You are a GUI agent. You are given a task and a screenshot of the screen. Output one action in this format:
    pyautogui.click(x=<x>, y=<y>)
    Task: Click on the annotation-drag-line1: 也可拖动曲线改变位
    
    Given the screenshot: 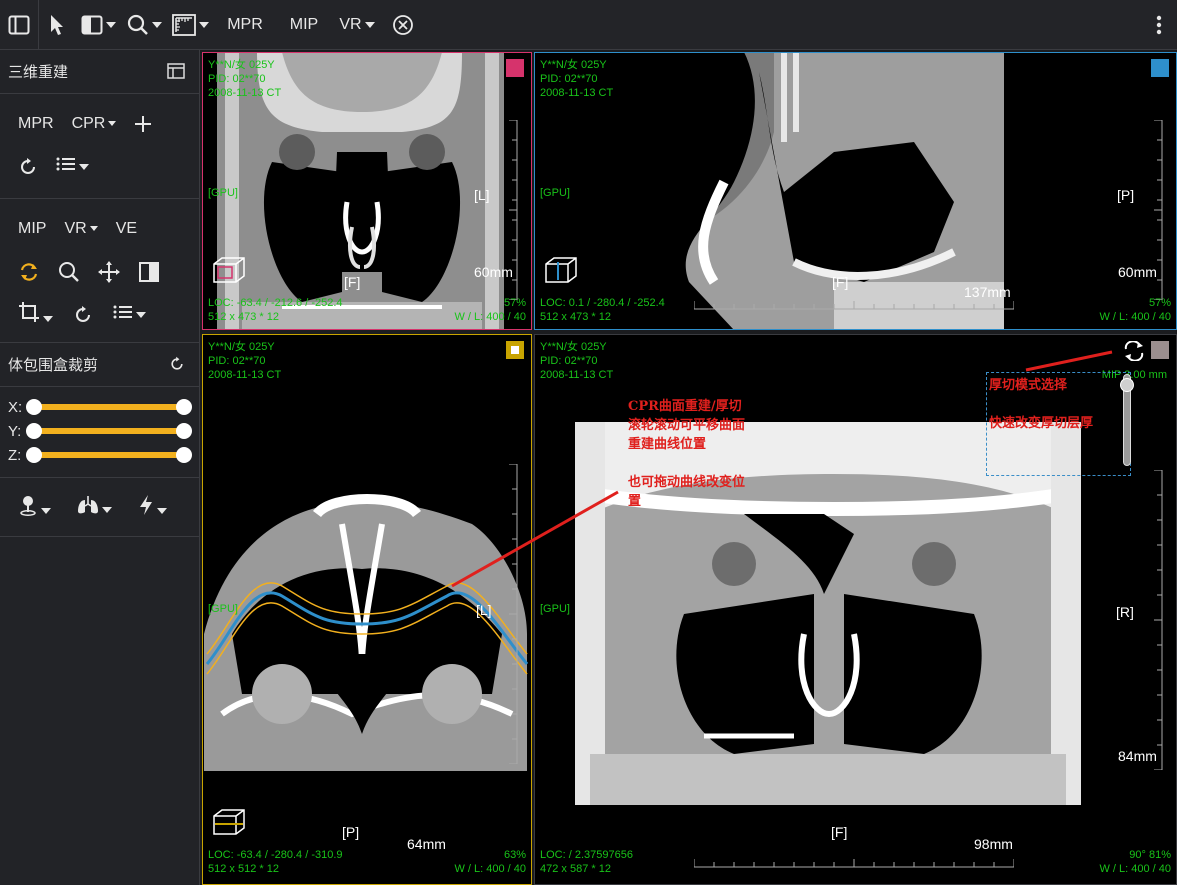 What is the action you would take?
    pyautogui.click(x=687, y=482)
    